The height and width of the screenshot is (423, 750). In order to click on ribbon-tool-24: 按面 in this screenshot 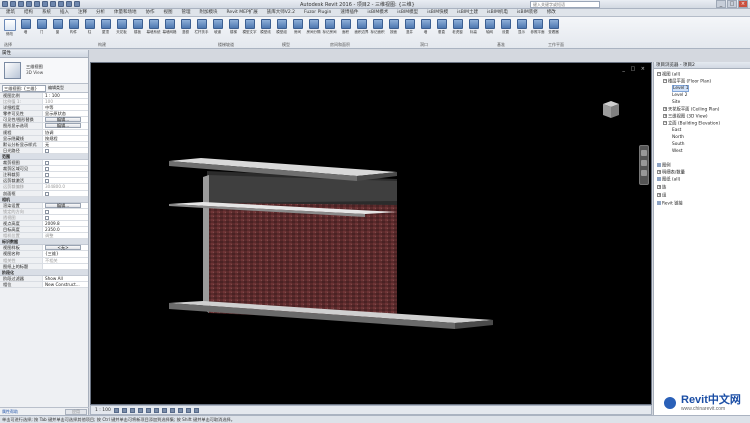, I will do `click(393, 29)`.